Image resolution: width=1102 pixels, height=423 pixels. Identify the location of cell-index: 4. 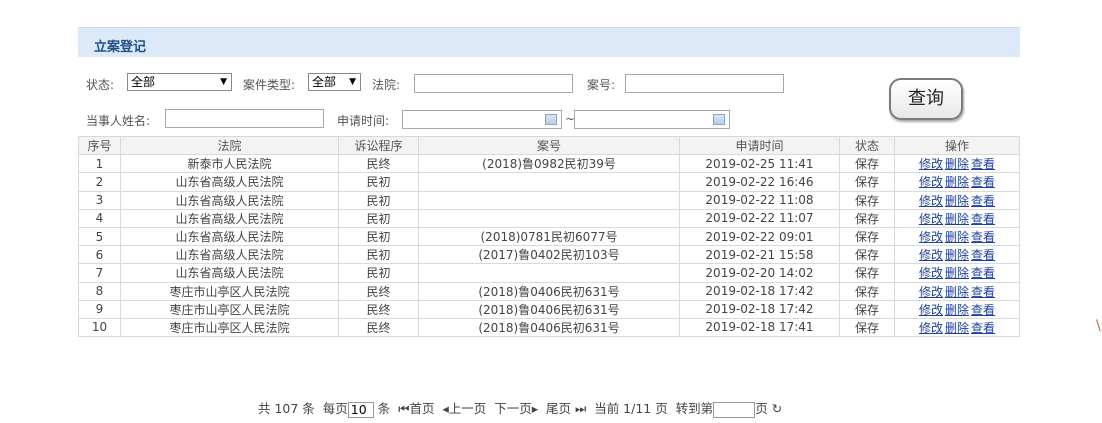
(99, 218).